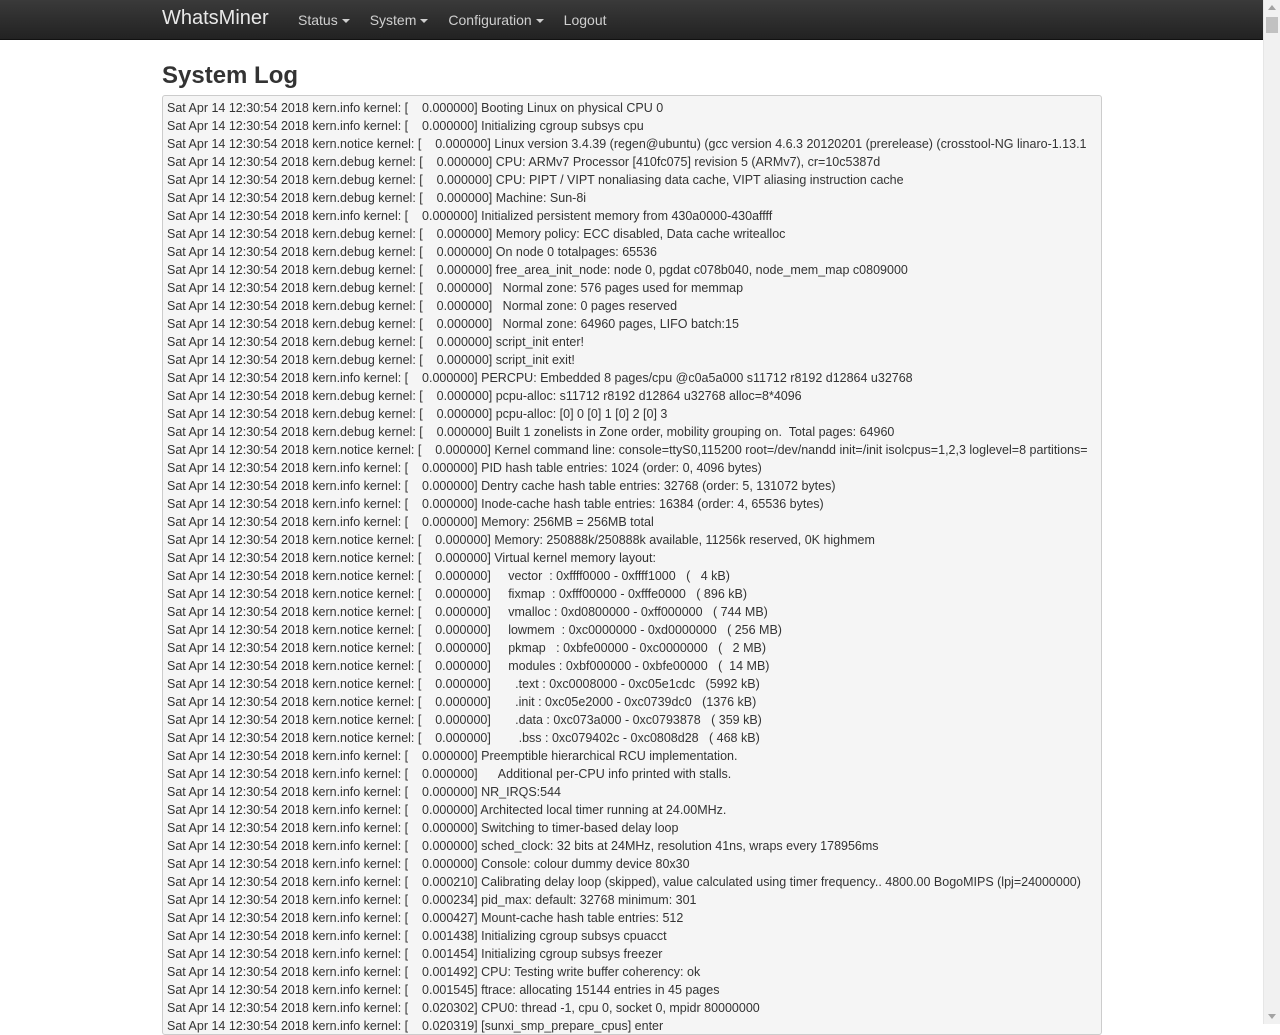 This screenshot has width=1280, height=1035. I want to click on menu-status-label: Status, so click(318, 19).